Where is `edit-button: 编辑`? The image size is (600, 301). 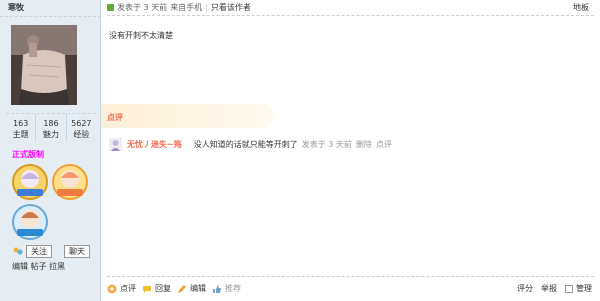
edit-button: 编辑 is located at coordinates (191, 288).